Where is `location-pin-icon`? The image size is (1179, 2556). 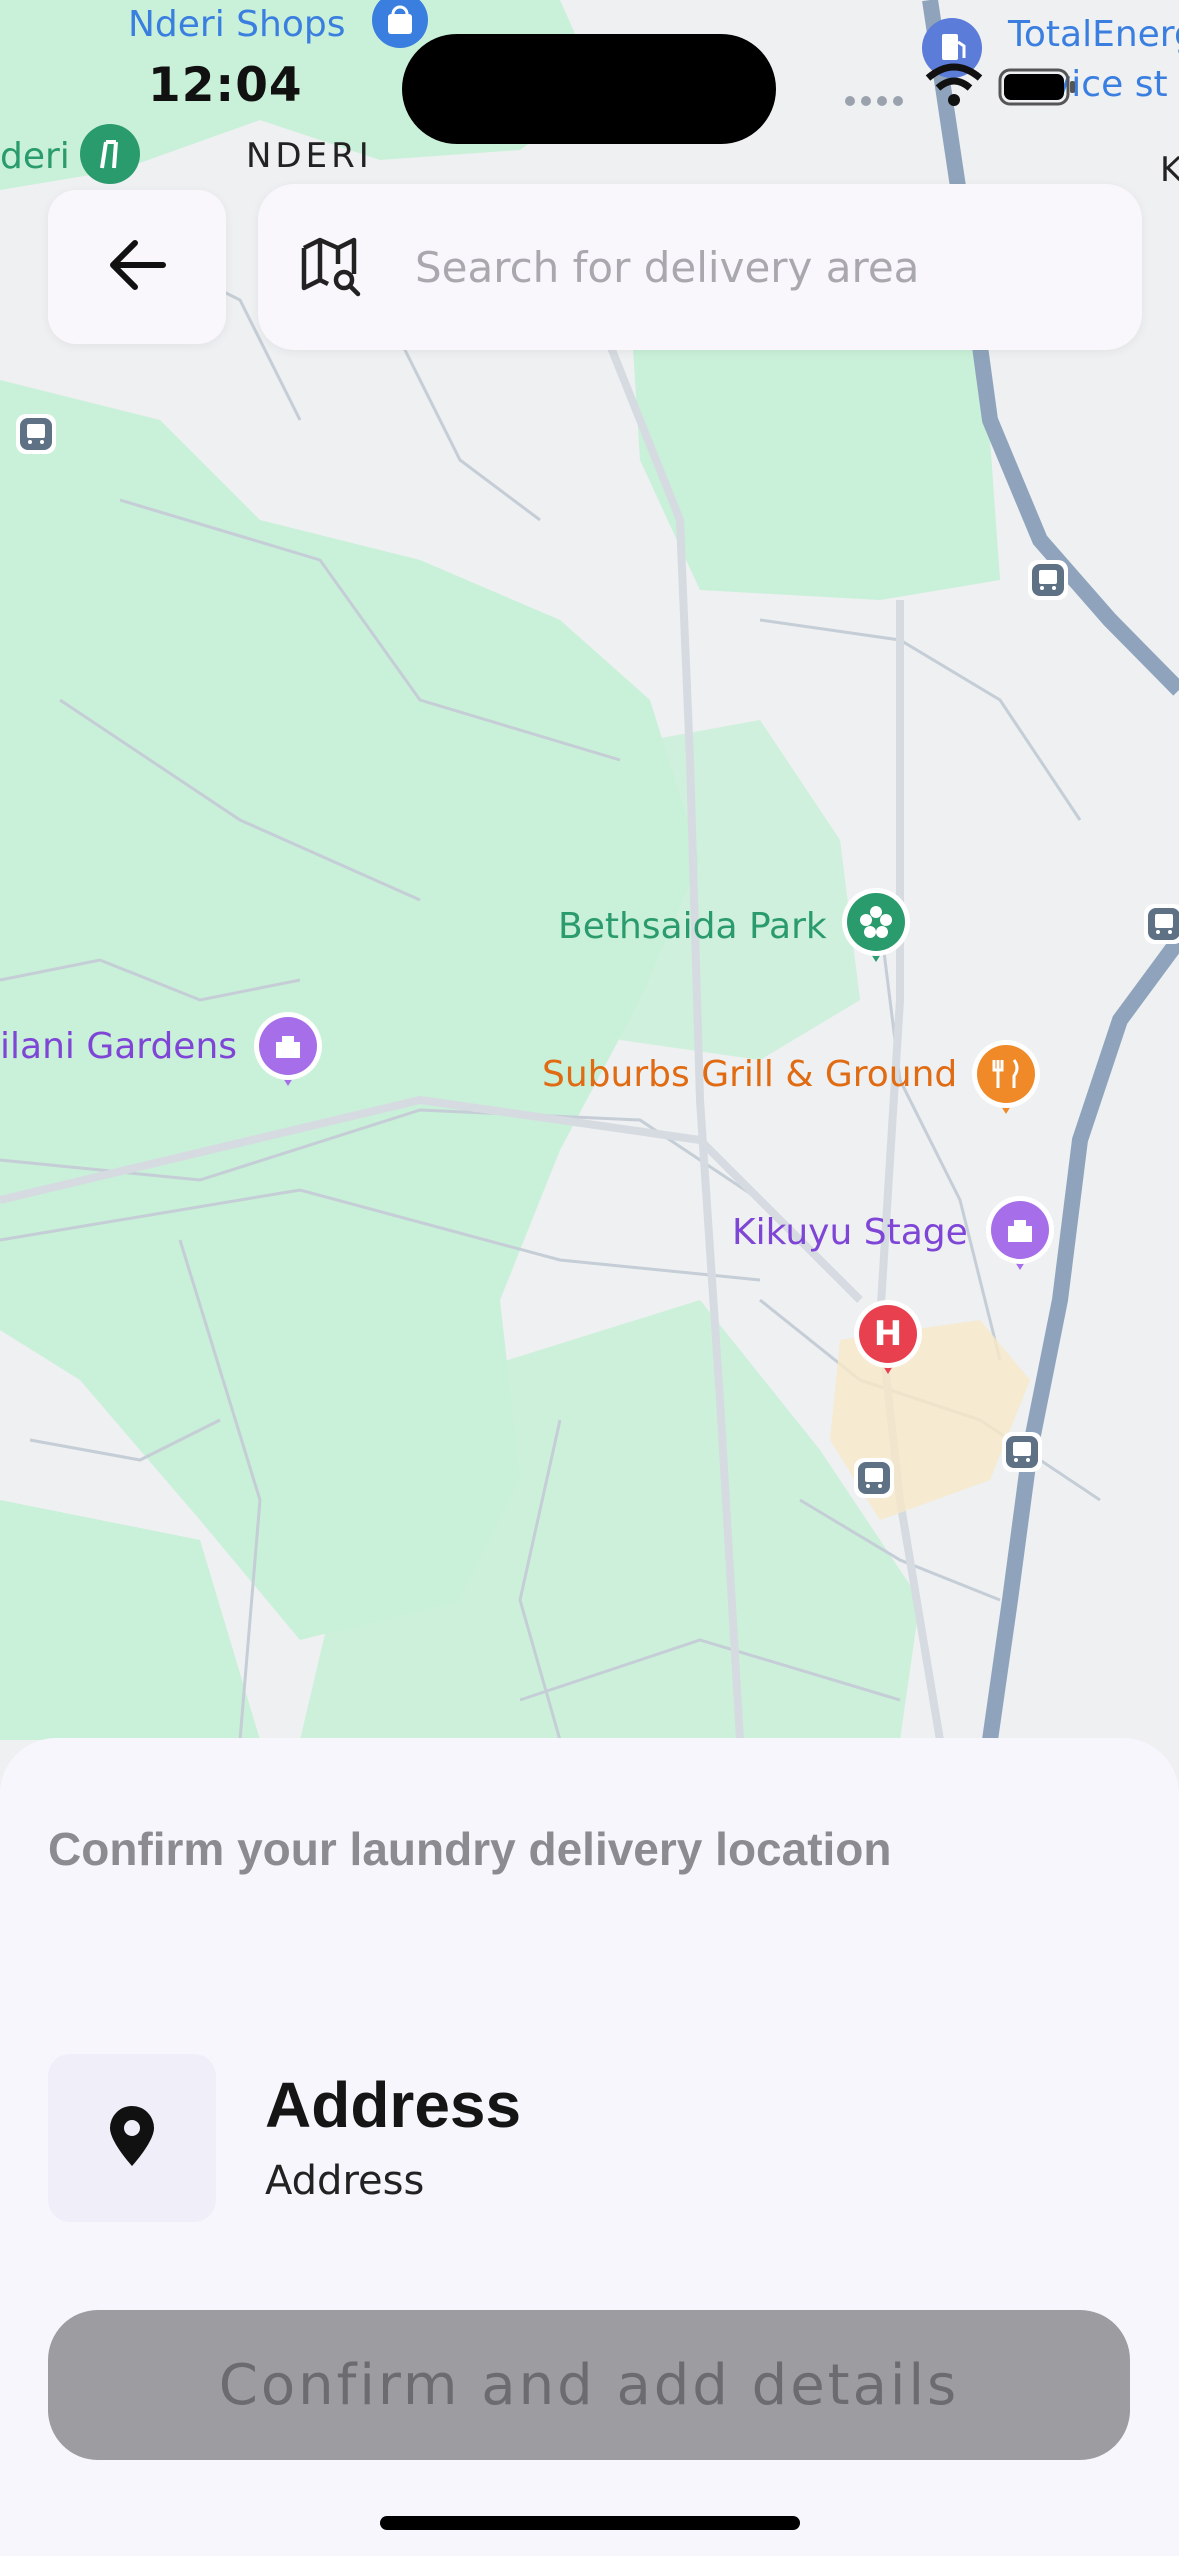
location-pin-icon is located at coordinates (132, 2138).